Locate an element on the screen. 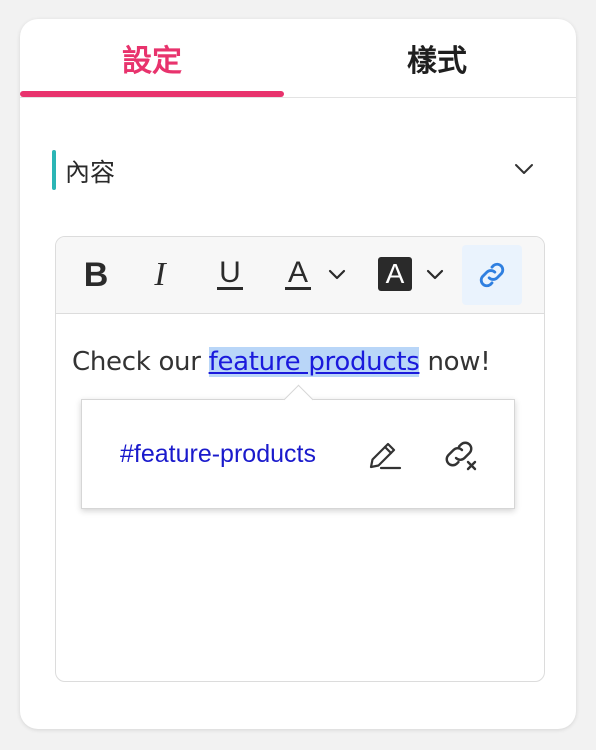 The image size is (596, 750). content-text: now! is located at coordinates (455, 362).